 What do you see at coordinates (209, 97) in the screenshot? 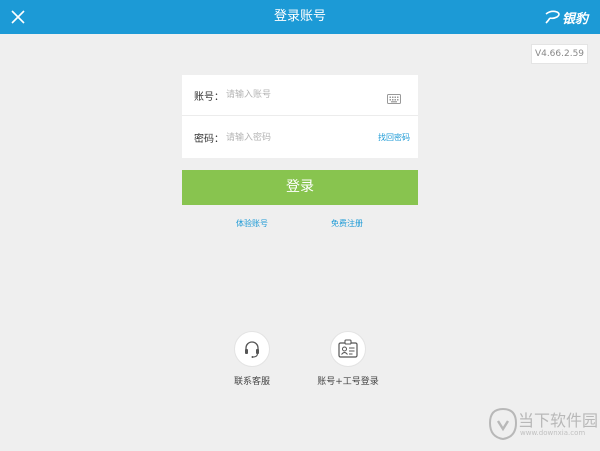
I see `account-label: 账号：` at bounding box center [209, 97].